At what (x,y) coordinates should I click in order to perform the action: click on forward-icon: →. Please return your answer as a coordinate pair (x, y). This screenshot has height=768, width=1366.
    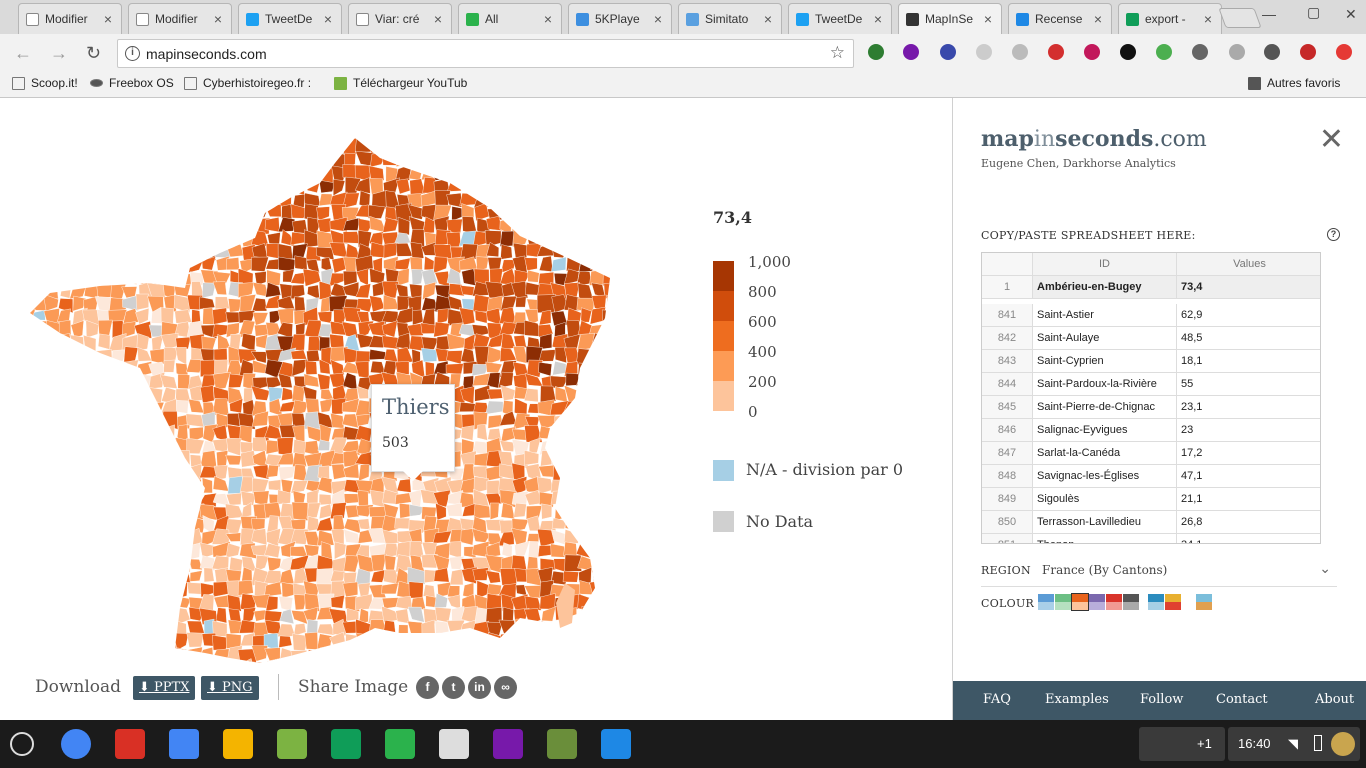
    Looking at the image, I should click on (59, 53).